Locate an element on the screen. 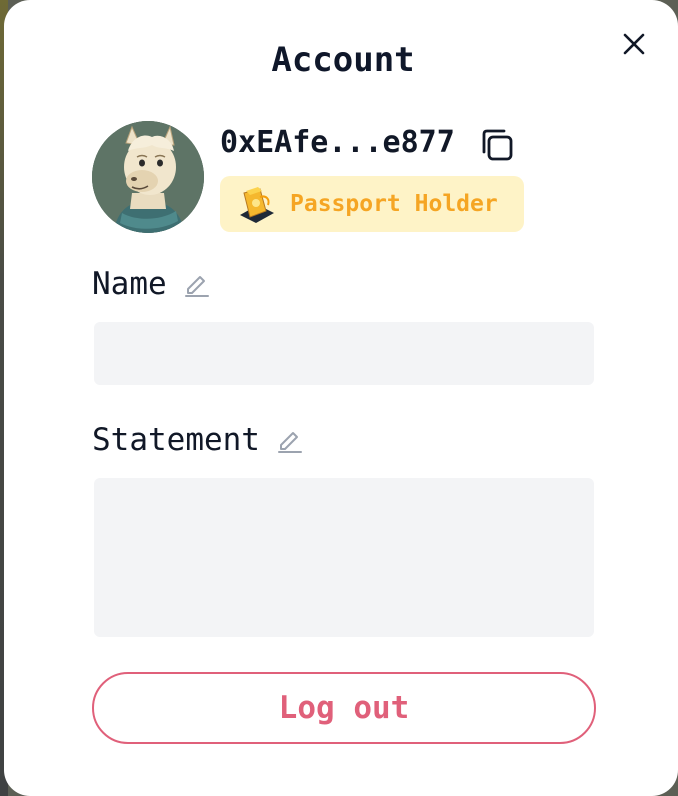  avatar is located at coordinates (148, 177).